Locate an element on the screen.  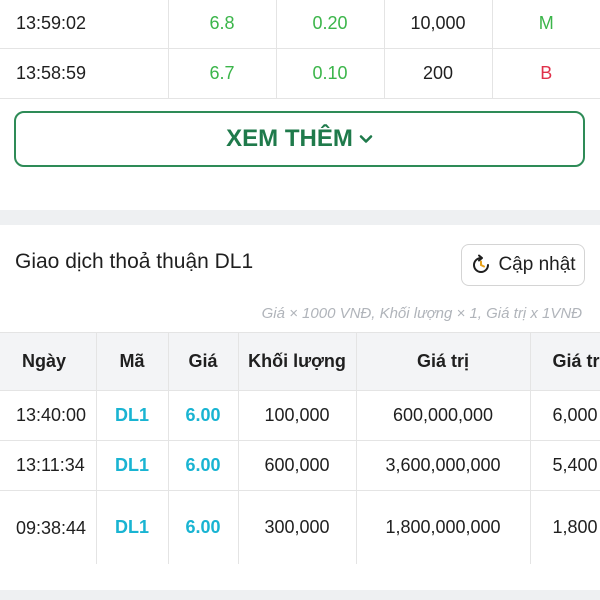
value-cell: 3,600,000,000 is located at coordinates (443, 465).